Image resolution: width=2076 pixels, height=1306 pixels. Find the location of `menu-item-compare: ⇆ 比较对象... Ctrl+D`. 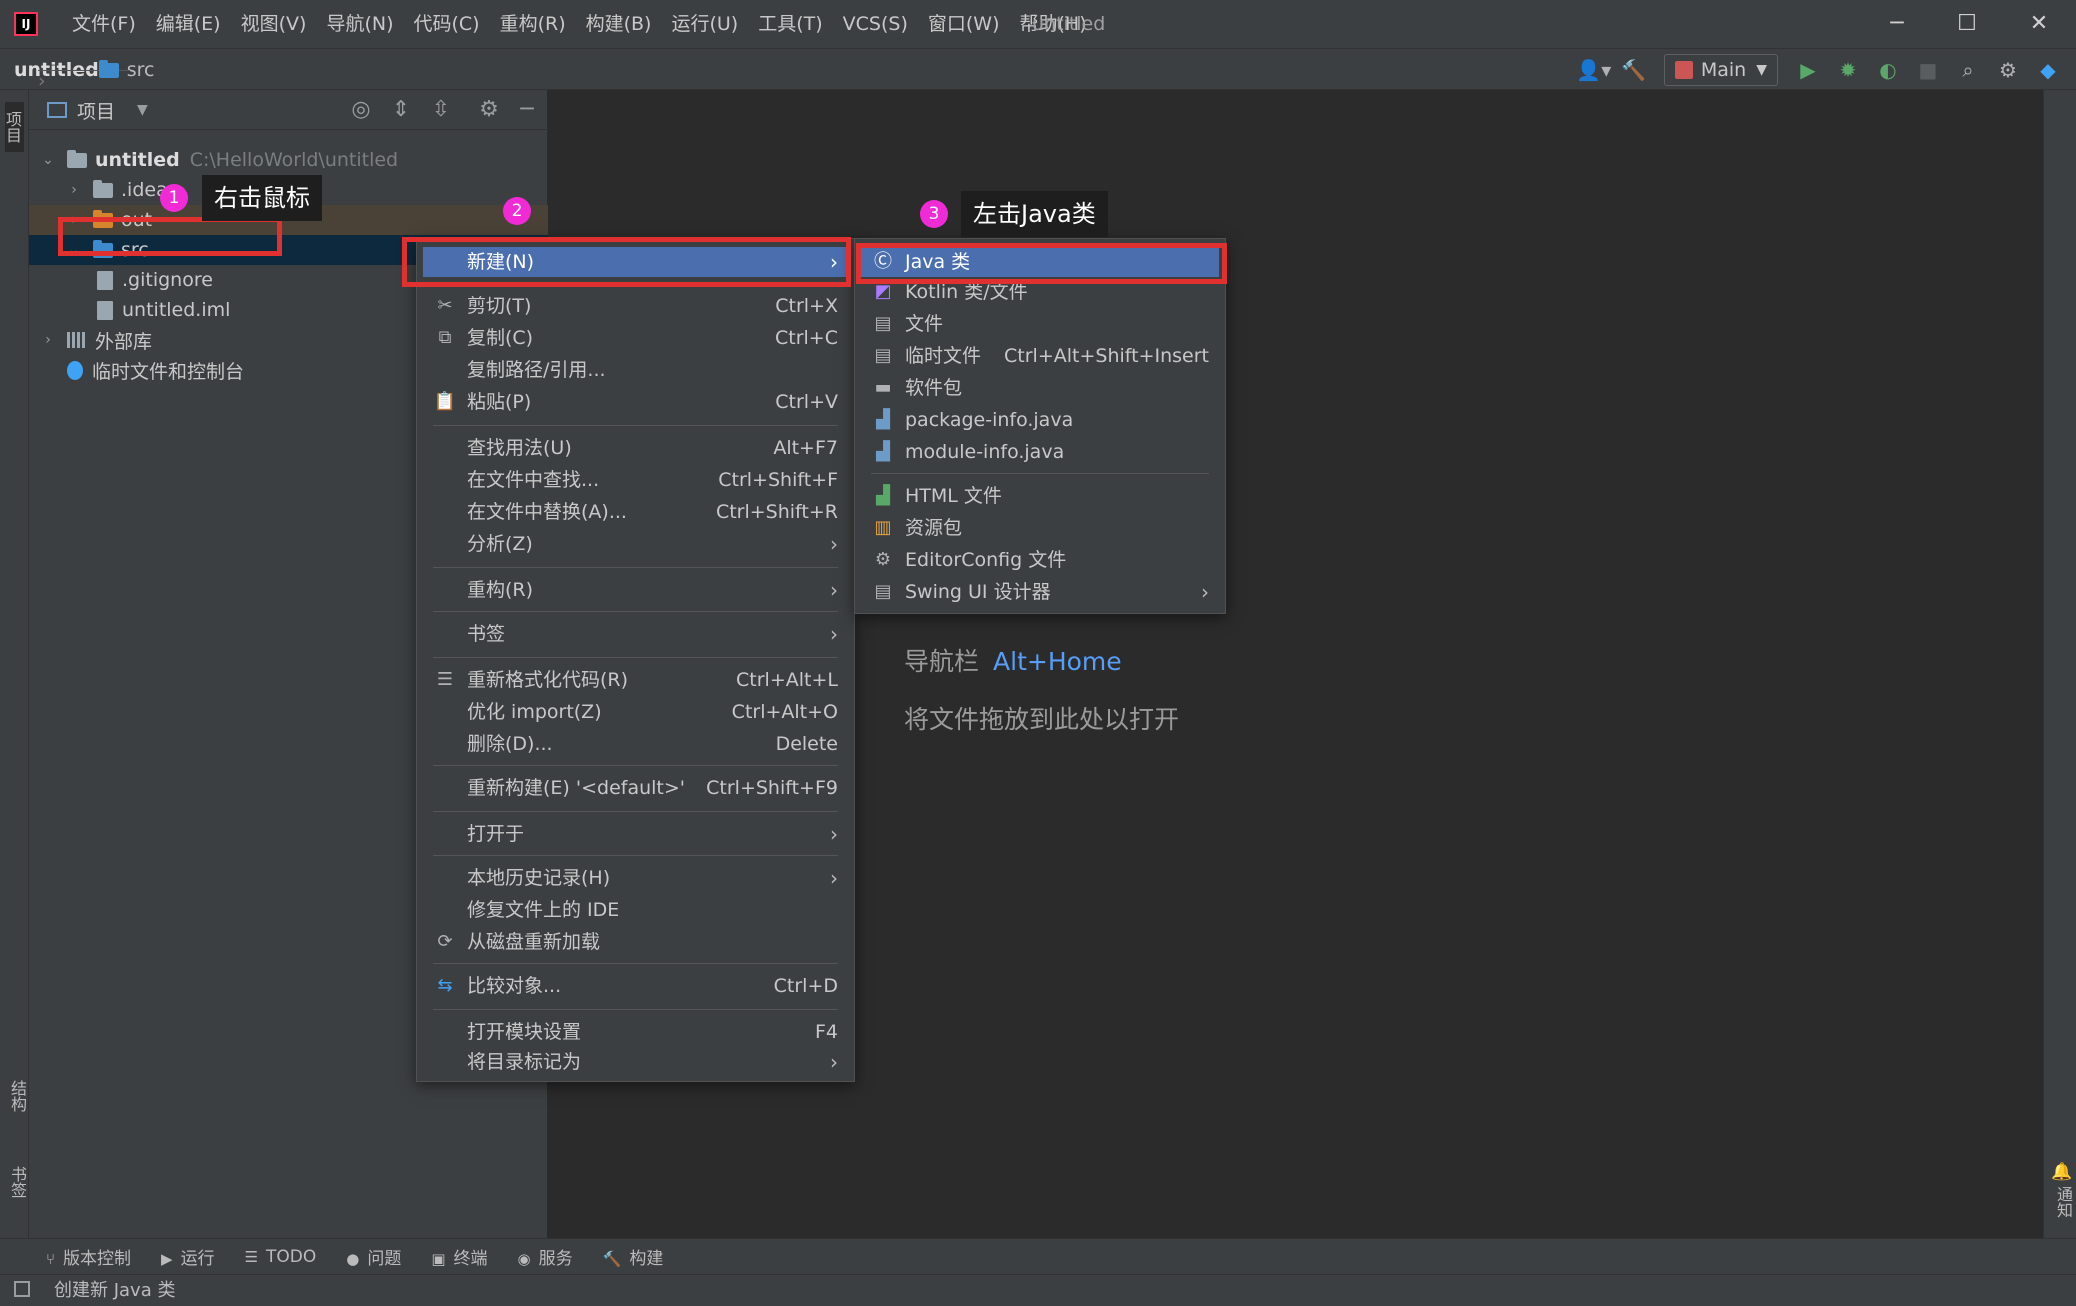

menu-item-compare: ⇆ 比较对象... Ctrl+D is located at coordinates (635, 986).